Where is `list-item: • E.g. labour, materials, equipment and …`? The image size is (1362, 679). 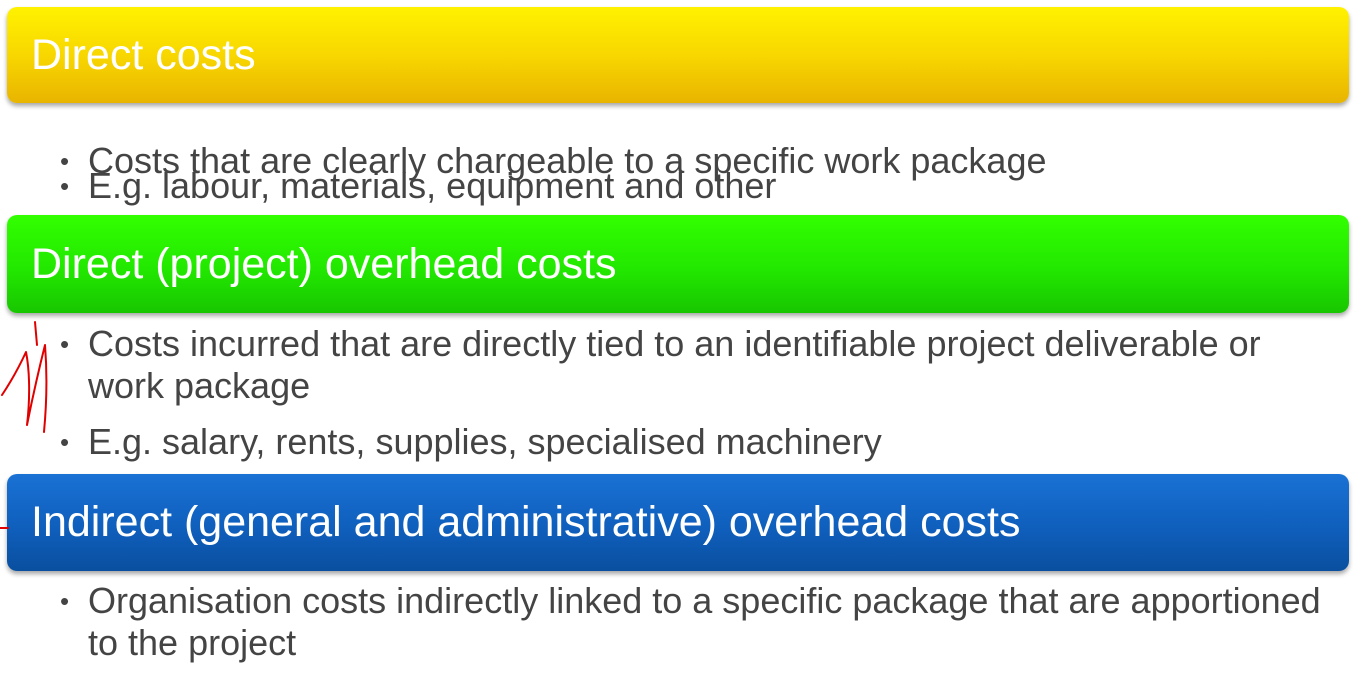 list-item: • E.g. labour, materials, equipment and … is located at coordinates (700, 186).